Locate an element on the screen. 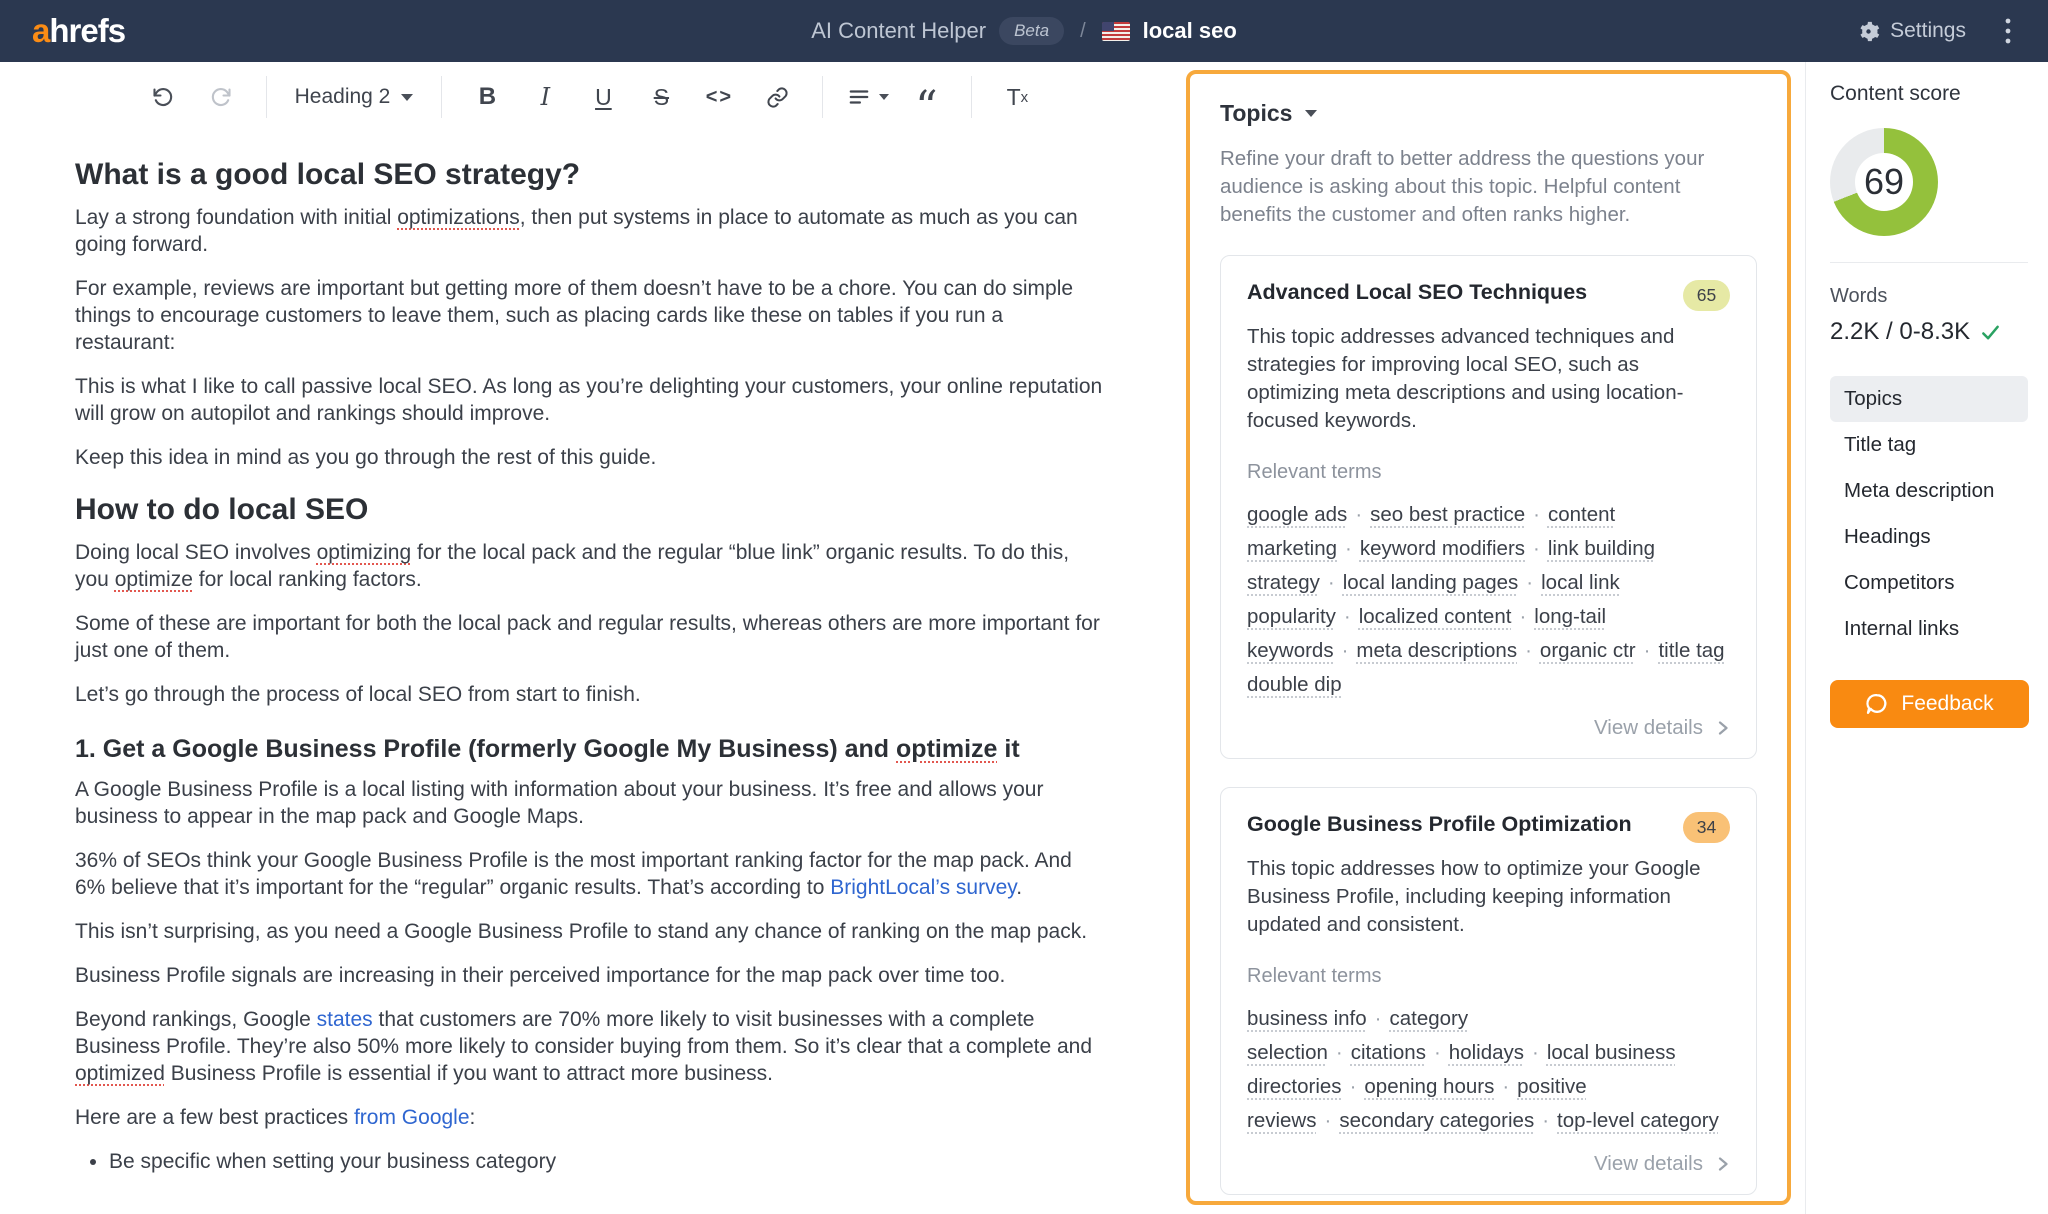  article-link: from Google is located at coordinates (412, 1117).